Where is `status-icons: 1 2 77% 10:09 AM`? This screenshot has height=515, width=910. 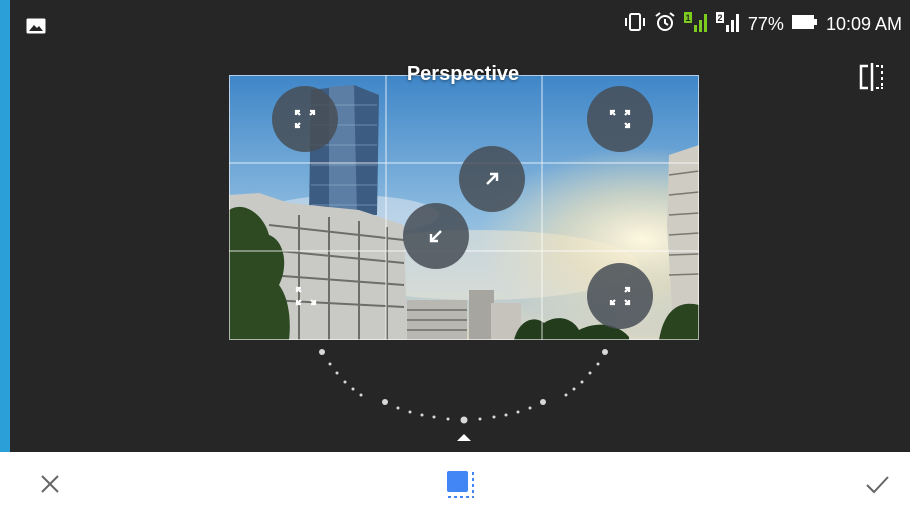
status-icons: 1 2 77% 10:09 AM is located at coordinates (763, 24).